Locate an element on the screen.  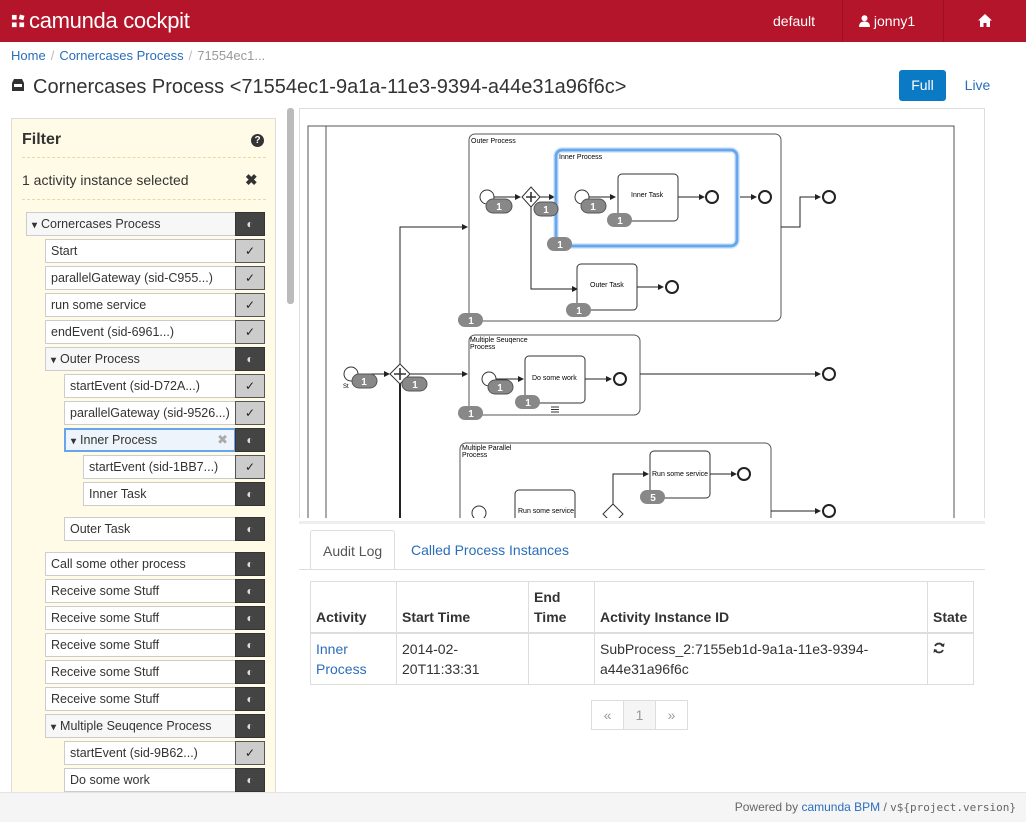
tree-item: startEvent (sid-9B62...) is located at coordinates (150, 753).